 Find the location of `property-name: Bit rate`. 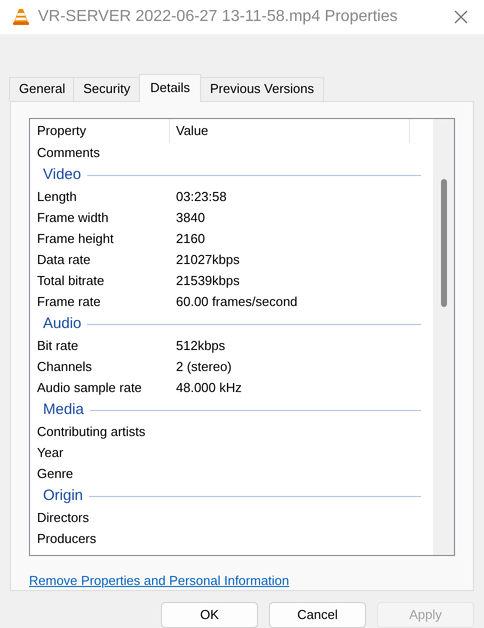

property-name: Bit rate is located at coordinates (58, 346).